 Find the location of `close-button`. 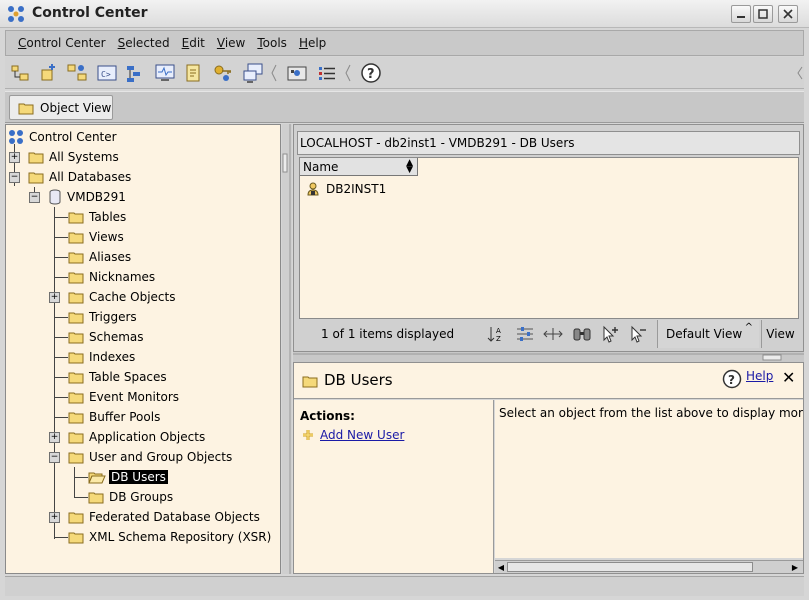

close-button is located at coordinates (788, 14).